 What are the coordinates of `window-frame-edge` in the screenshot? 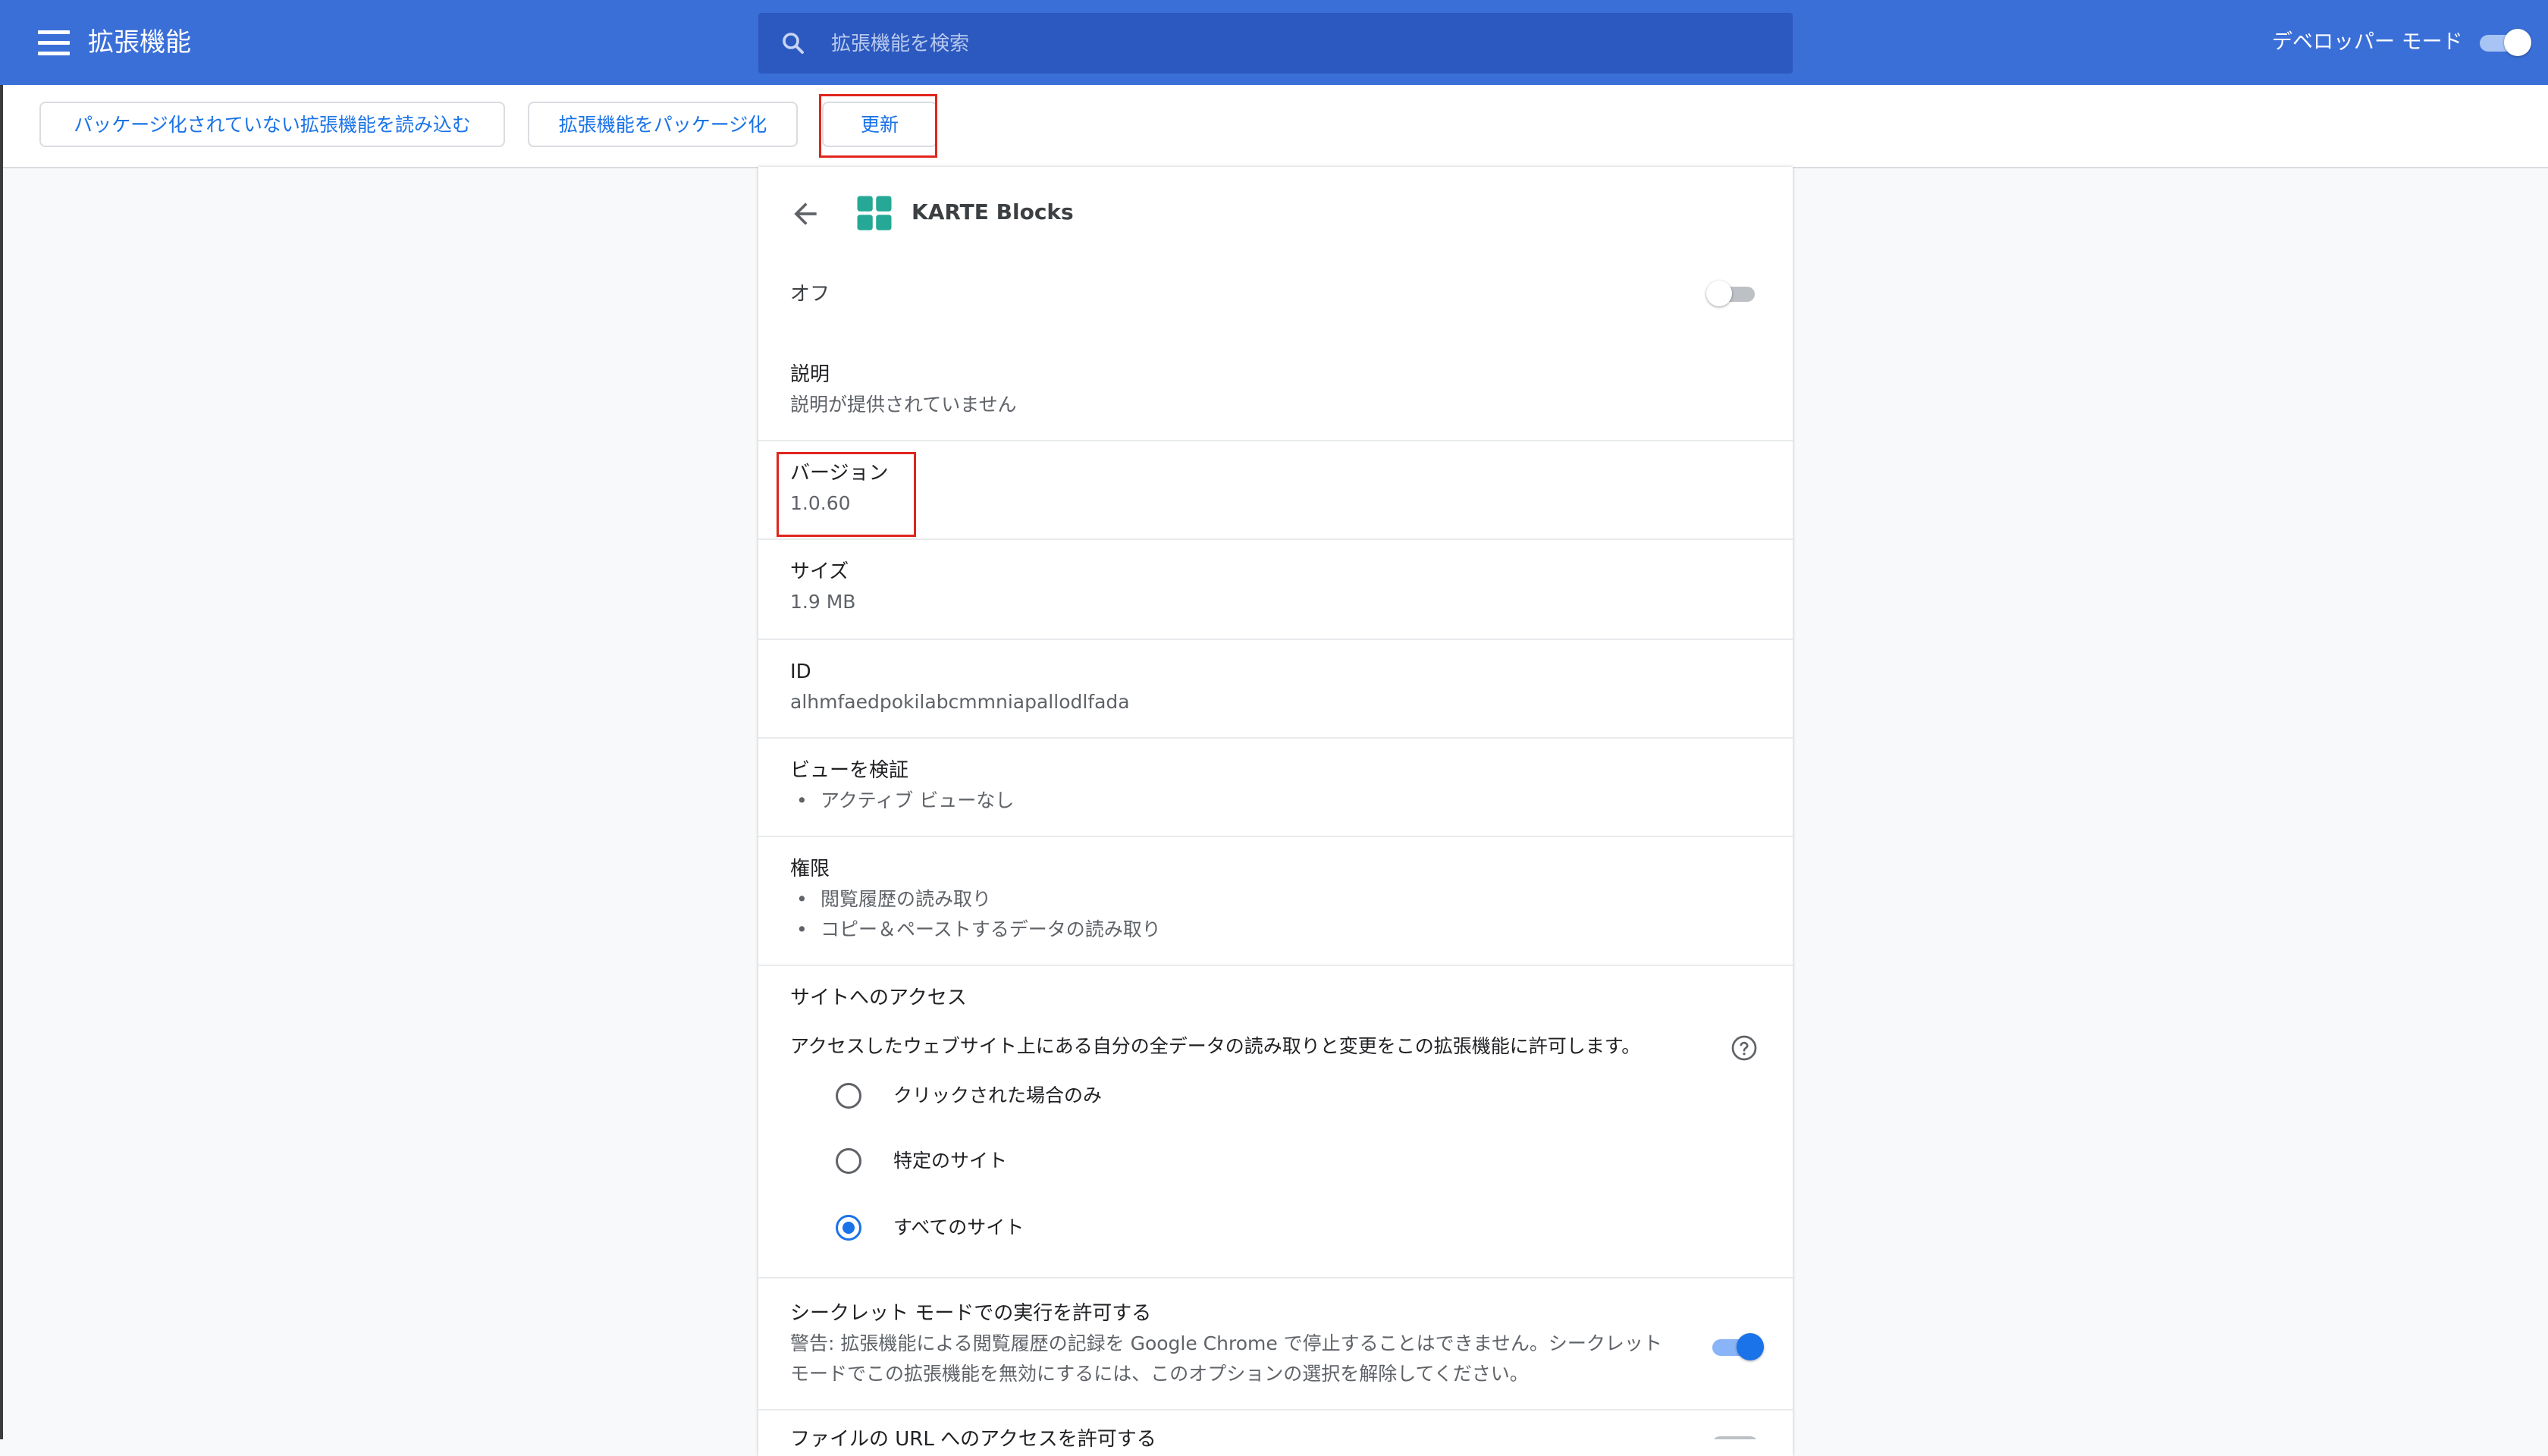 It's located at (1, 719).